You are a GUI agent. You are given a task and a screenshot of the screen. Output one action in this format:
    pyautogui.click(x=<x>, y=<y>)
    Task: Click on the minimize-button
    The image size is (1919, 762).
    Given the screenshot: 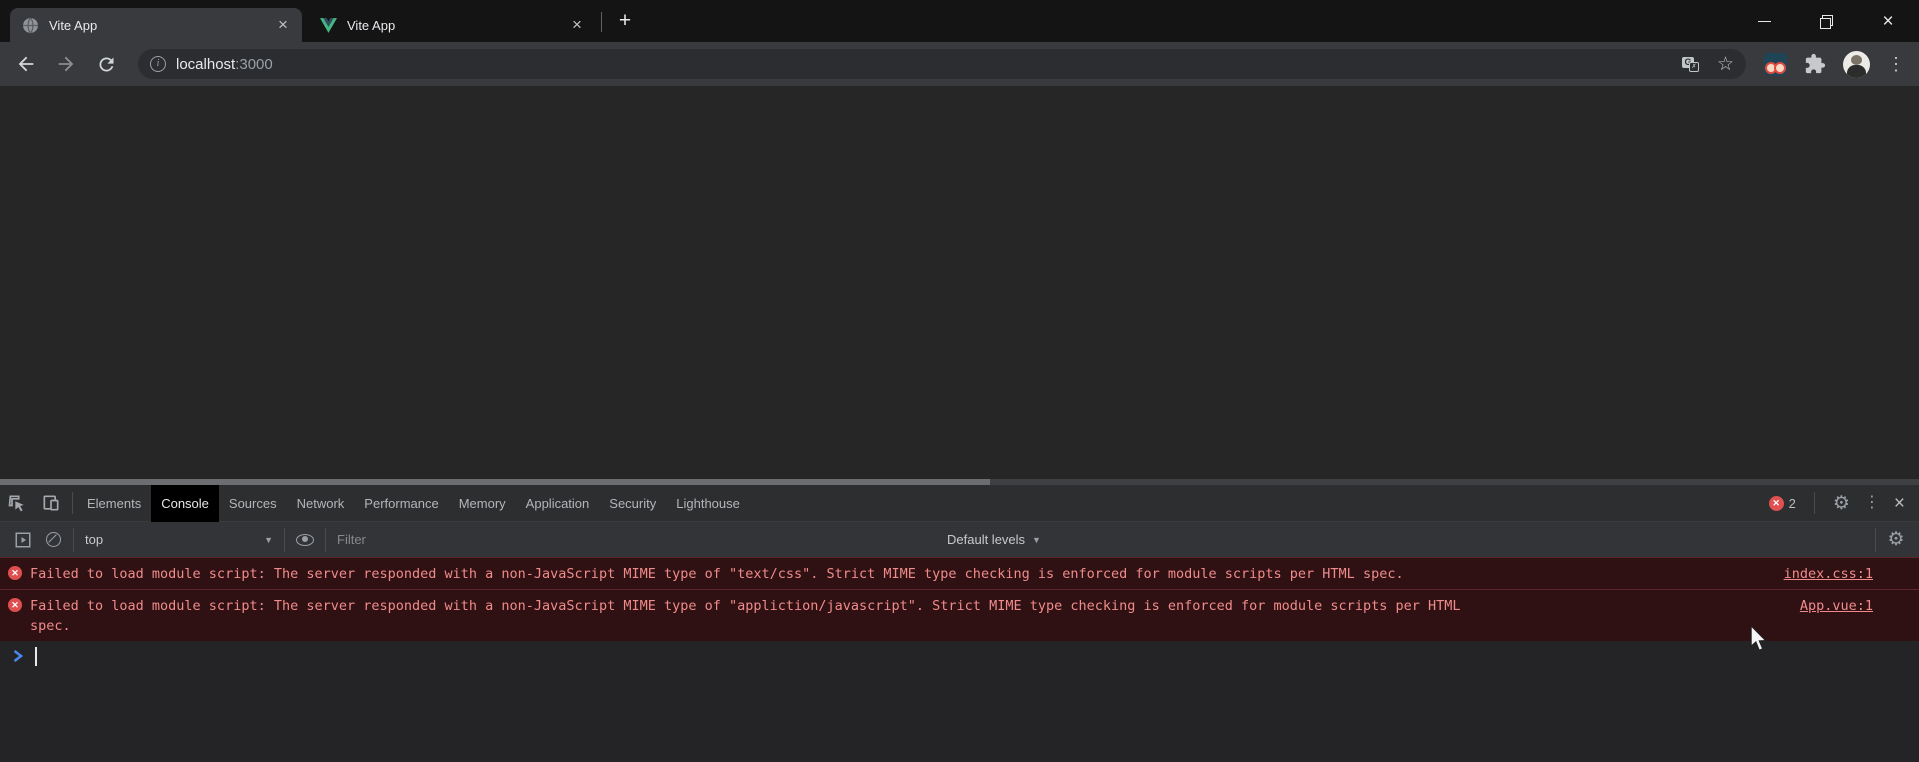 What is the action you would take?
    pyautogui.click(x=1764, y=21)
    